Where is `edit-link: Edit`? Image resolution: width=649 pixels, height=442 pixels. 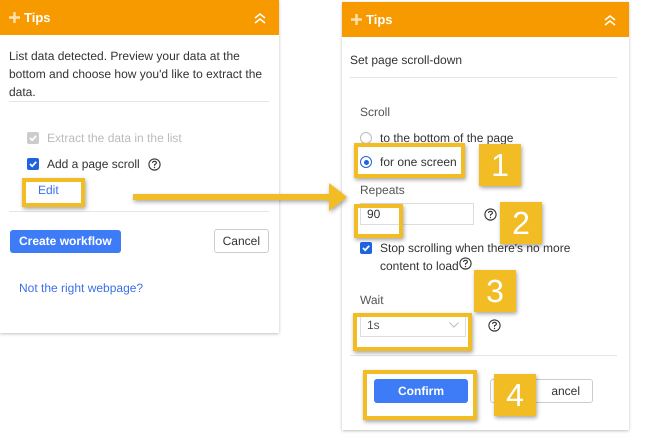 edit-link: Edit is located at coordinates (48, 190).